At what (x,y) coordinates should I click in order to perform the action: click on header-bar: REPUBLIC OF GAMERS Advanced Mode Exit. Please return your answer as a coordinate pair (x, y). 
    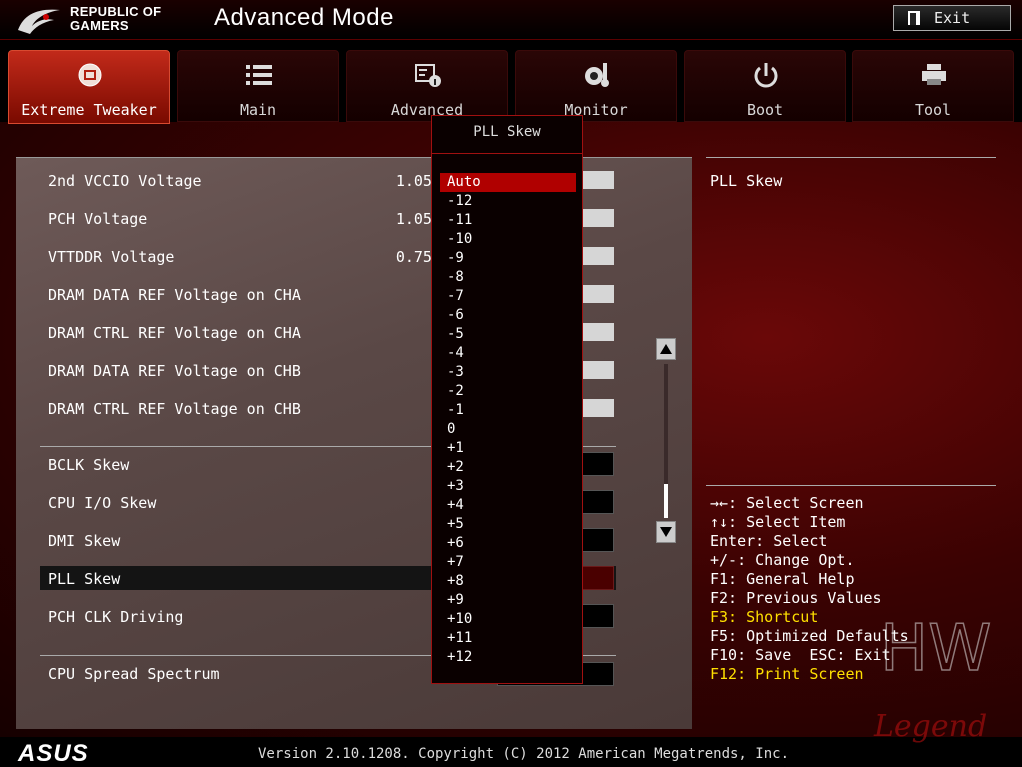
    Looking at the image, I should click on (511, 20).